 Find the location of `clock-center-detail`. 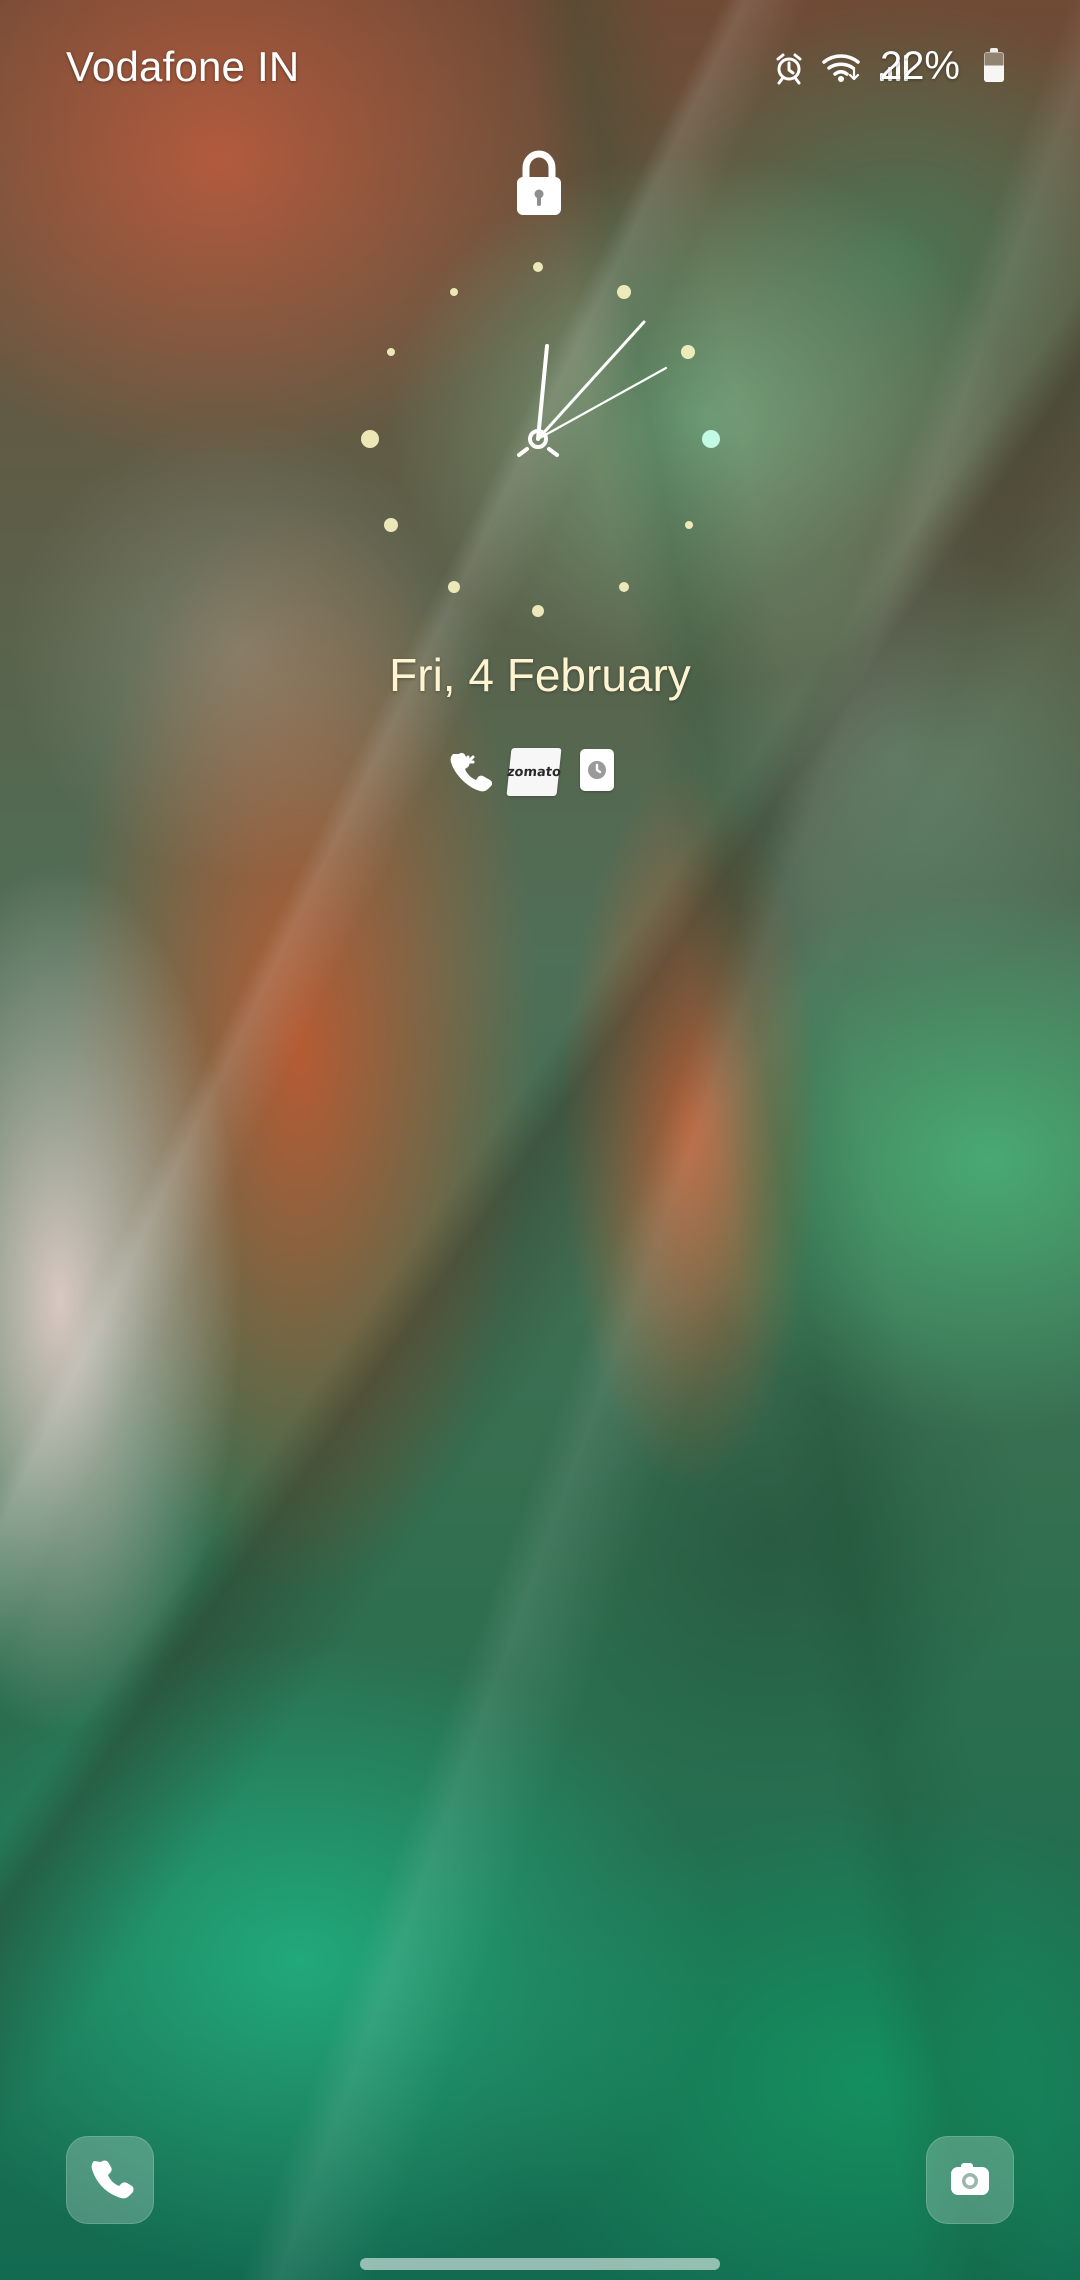

clock-center-detail is located at coordinates (538, 452).